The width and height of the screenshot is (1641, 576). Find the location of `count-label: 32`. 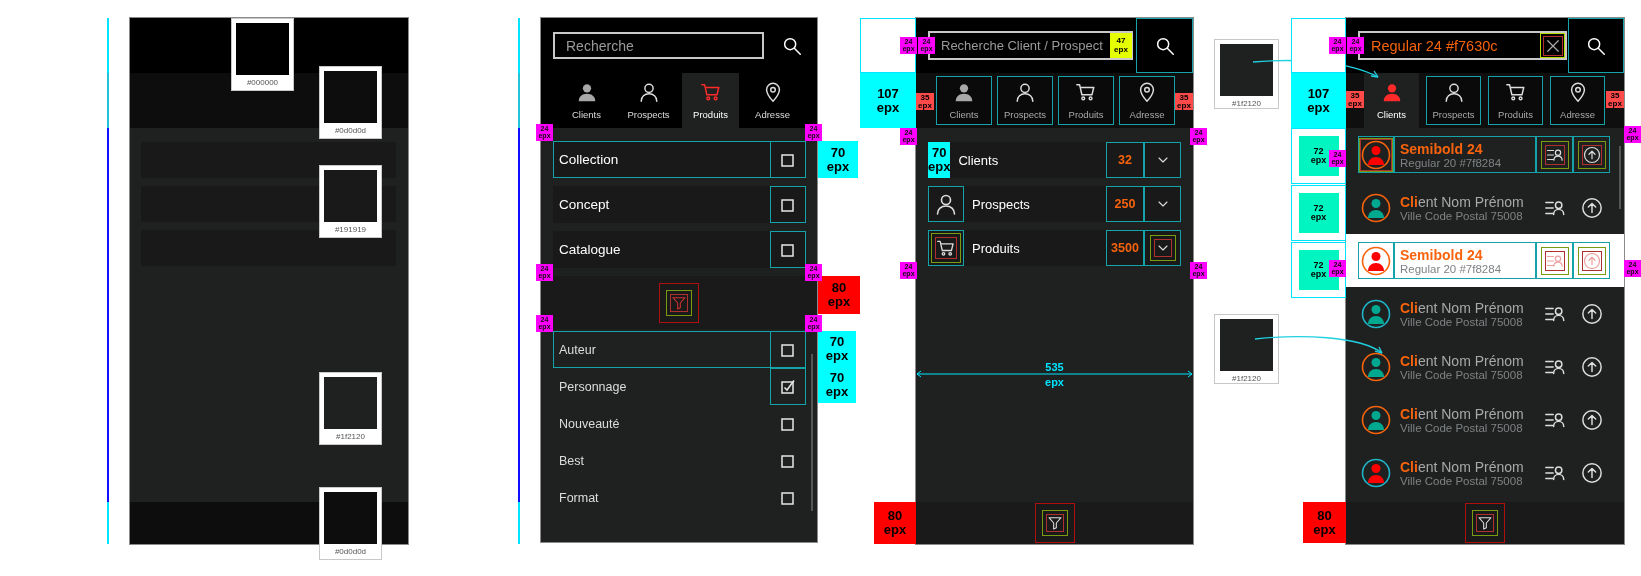

count-label: 32 is located at coordinates (1125, 160).